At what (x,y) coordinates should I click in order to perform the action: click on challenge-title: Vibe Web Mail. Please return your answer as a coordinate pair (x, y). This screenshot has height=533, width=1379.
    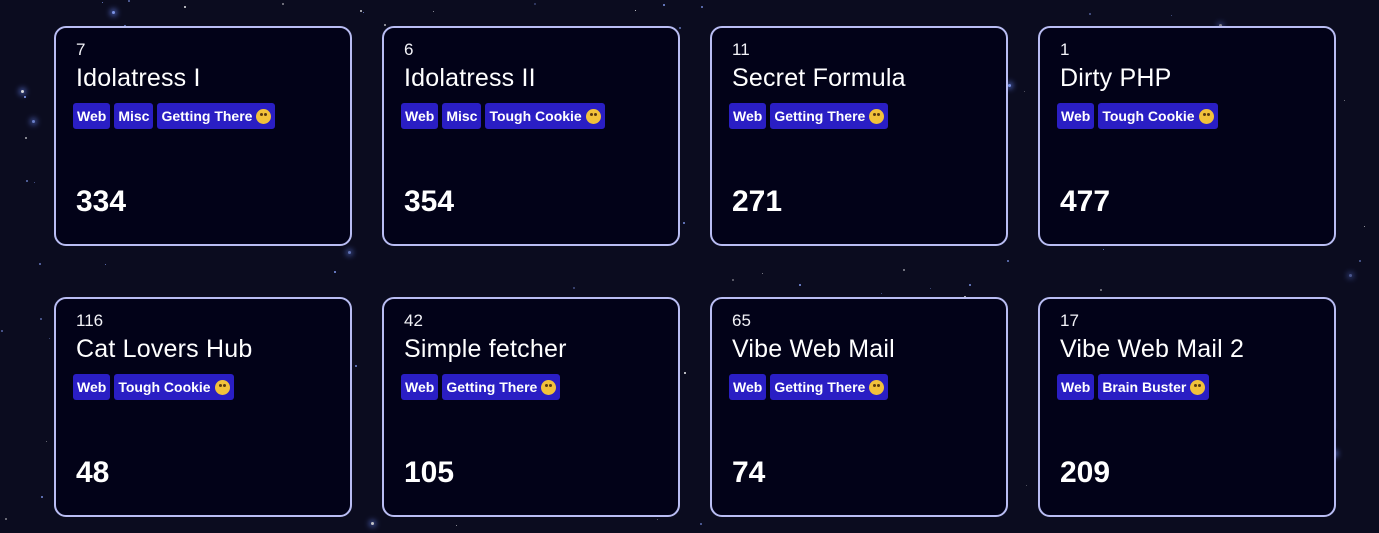
    Looking at the image, I should click on (813, 349).